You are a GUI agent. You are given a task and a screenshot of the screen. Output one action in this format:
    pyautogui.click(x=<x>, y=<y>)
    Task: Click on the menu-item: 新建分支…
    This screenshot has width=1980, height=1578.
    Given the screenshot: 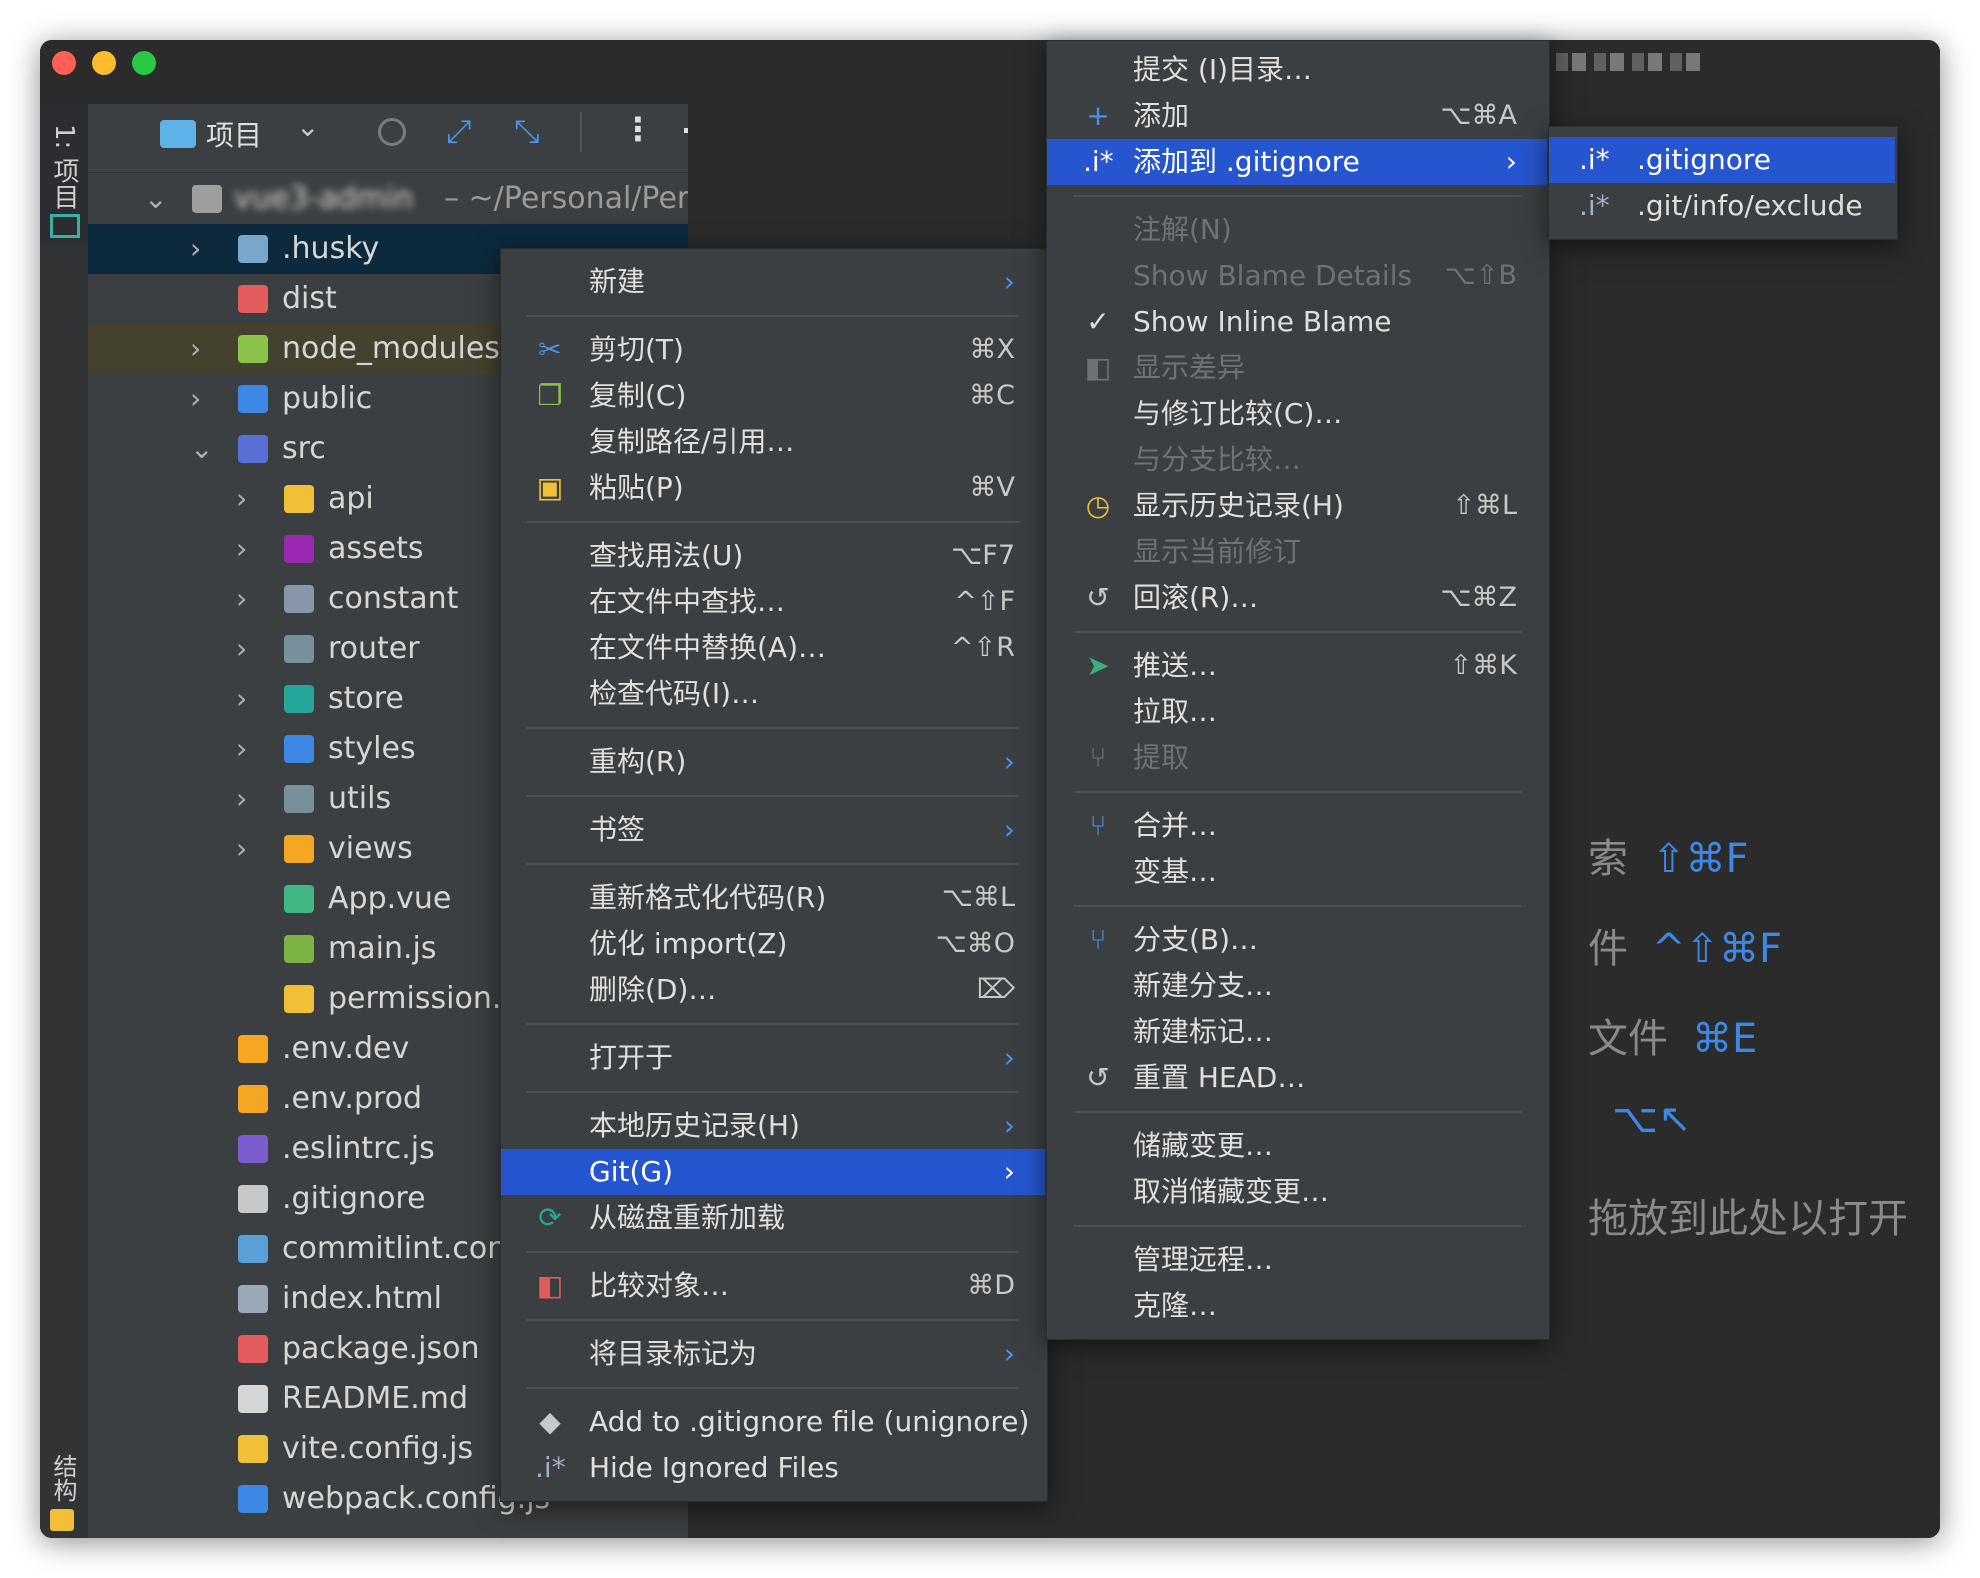 What is the action you would take?
    pyautogui.click(x=1297, y=986)
    